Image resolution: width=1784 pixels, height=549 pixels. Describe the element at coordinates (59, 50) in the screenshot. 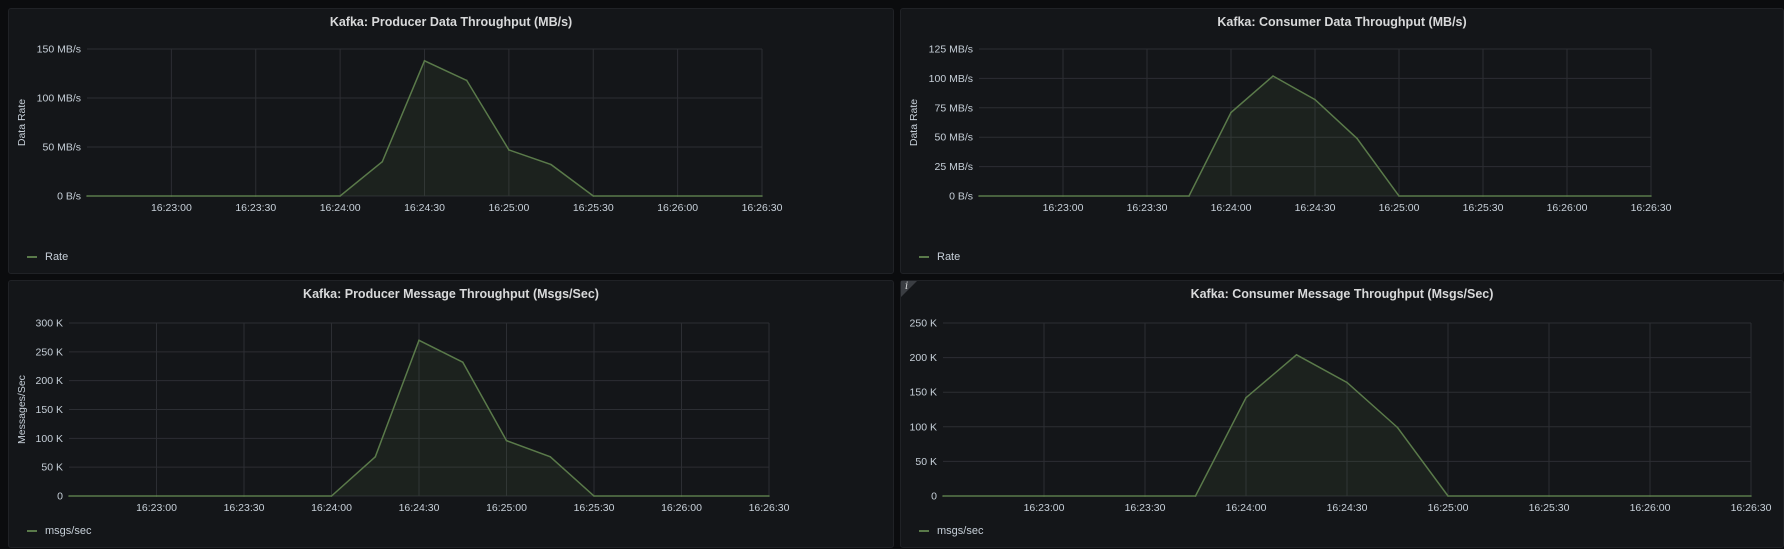

I see `y-tick-label: 150 MB/s` at that location.